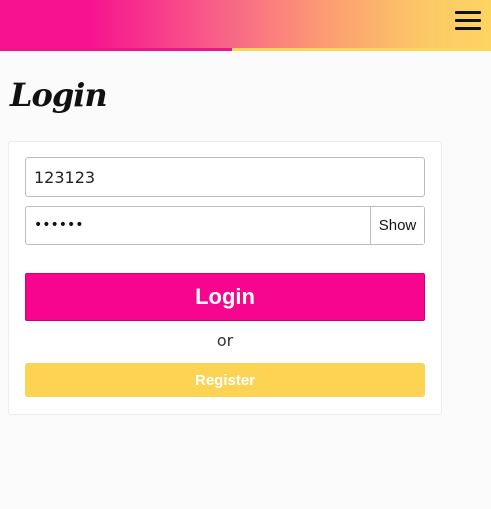  I want to click on page-title: Login, so click(59, 95).